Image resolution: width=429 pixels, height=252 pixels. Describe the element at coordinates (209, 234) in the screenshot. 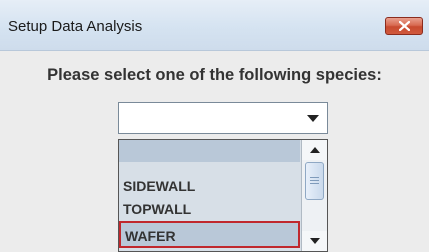

I see `species-option-wafer: WAFER` at that location.